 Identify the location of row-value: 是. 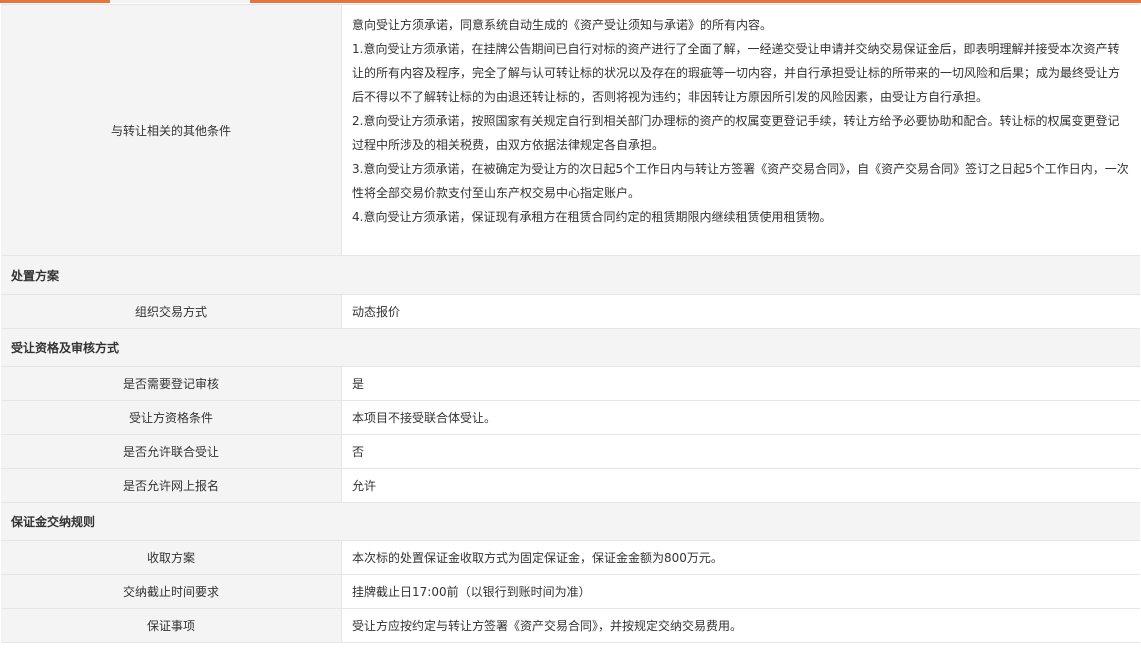
(741, 383).